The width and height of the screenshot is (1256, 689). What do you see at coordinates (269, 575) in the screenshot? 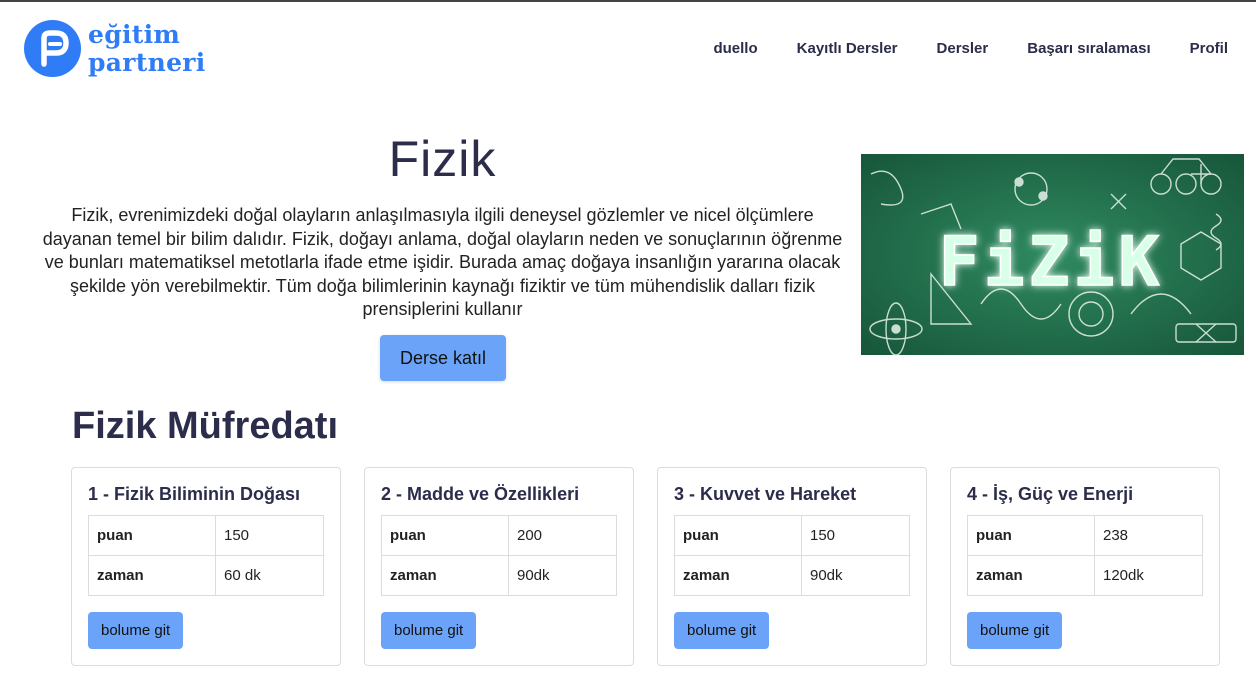
I see `time-value: 60 dk` at bounding box center [269, 575].